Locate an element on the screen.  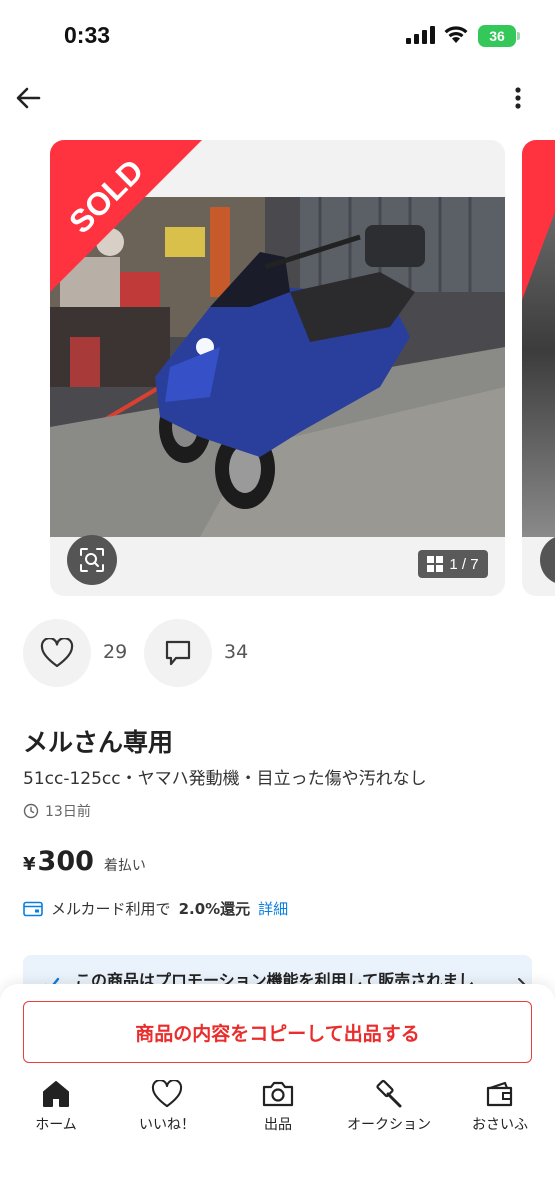
sold-ribbon: SOLD is located at coordinates (126, 216).